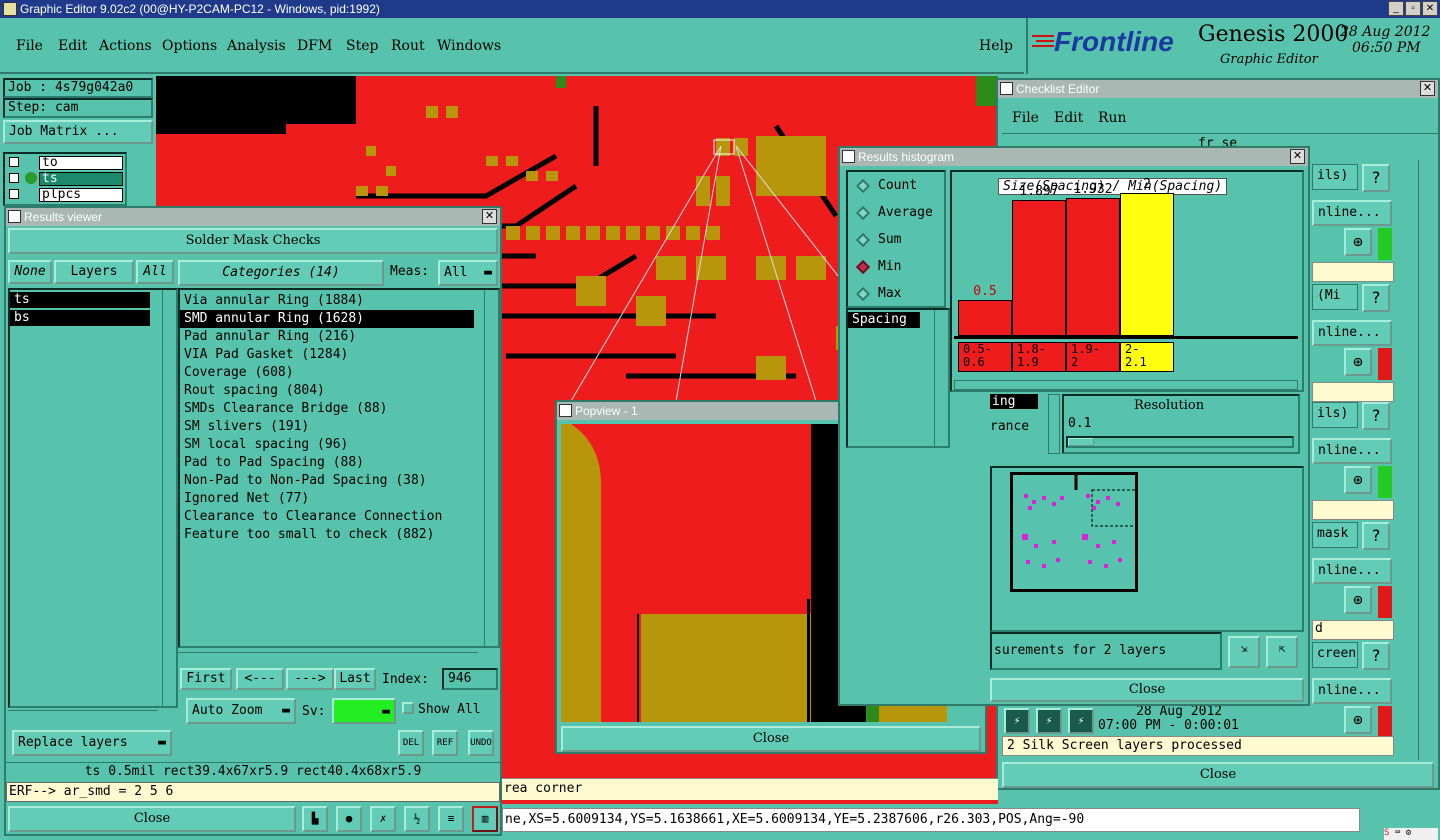 The image size is (1440, 840). I want to click on tray-icon: ⌨, so click(1397, 833).